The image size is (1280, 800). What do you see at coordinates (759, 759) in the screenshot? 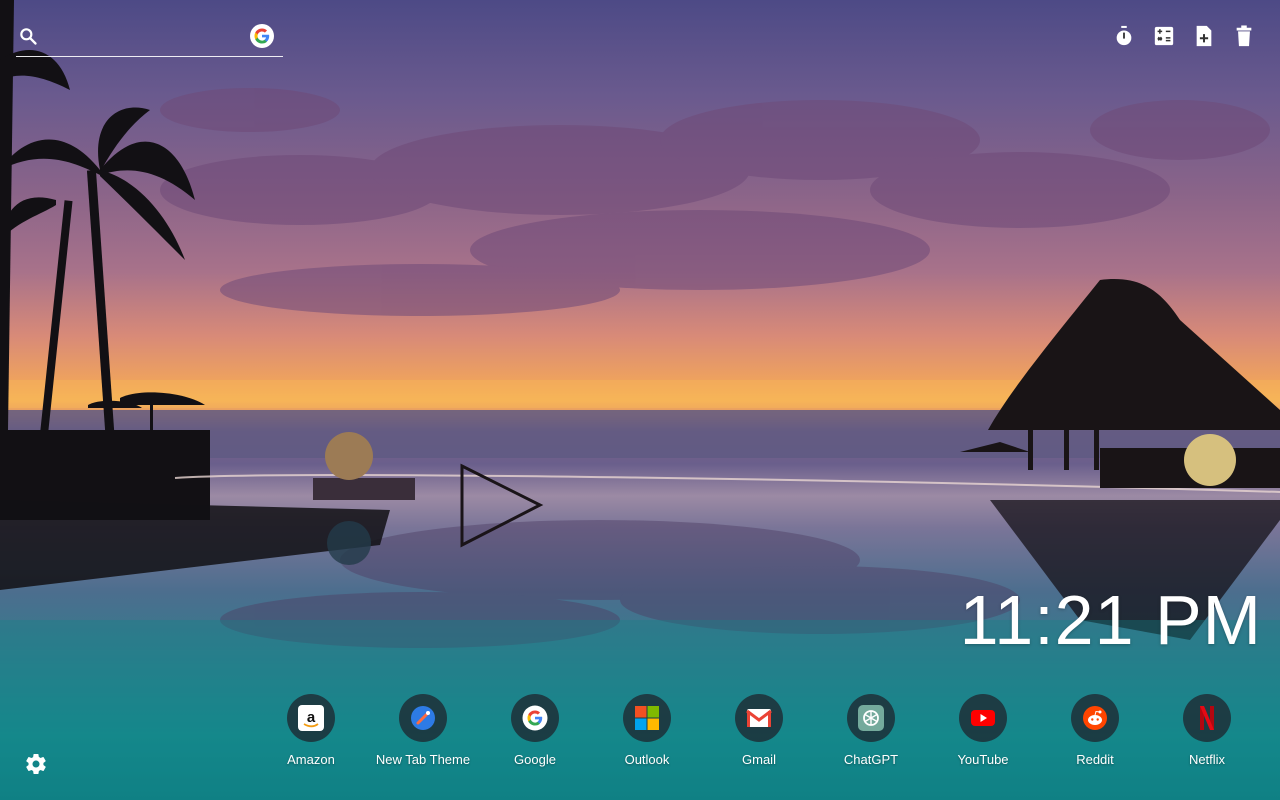
I see `shortcut-label: Gmail` at bounding box center [759, 759].